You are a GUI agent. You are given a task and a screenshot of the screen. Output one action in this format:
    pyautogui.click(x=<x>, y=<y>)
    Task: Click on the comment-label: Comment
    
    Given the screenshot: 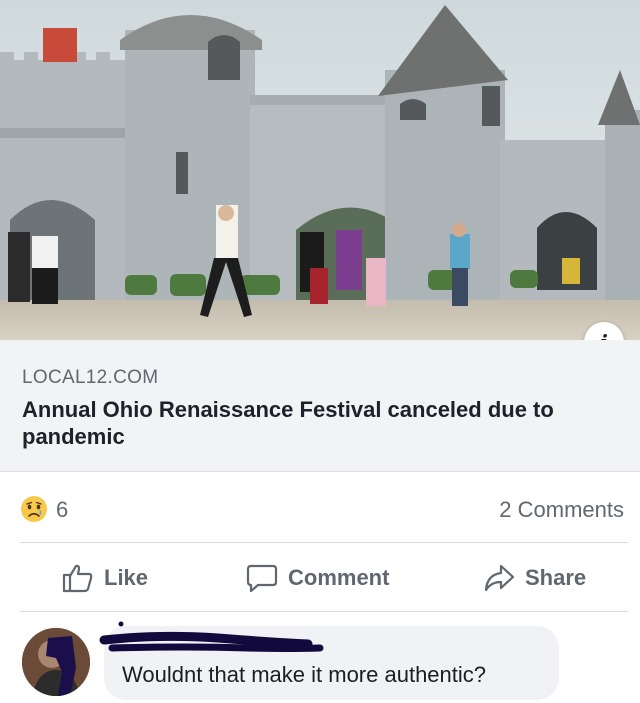 What is the action you would take?
    pyautogui.click(x=339, y=577)
    